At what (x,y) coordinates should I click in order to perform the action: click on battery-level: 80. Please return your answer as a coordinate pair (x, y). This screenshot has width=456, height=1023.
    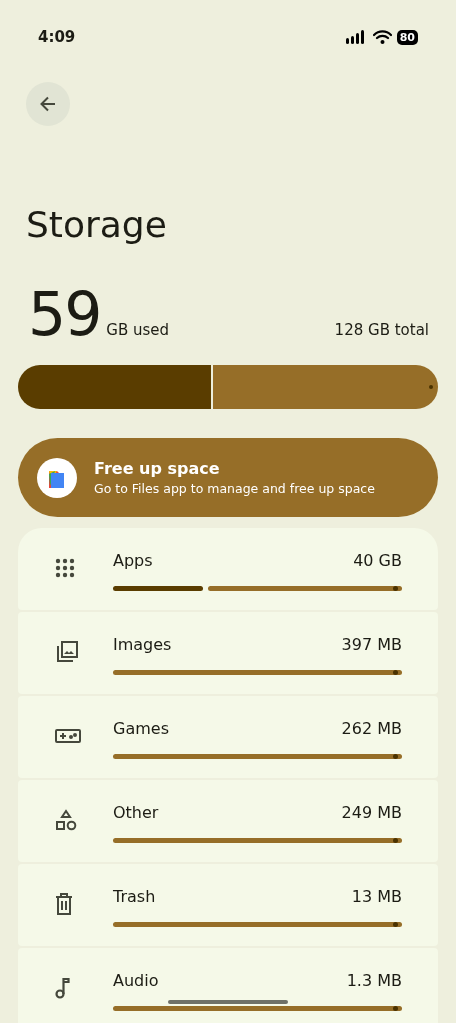
    Looking at the image, I should click on (407, 37).